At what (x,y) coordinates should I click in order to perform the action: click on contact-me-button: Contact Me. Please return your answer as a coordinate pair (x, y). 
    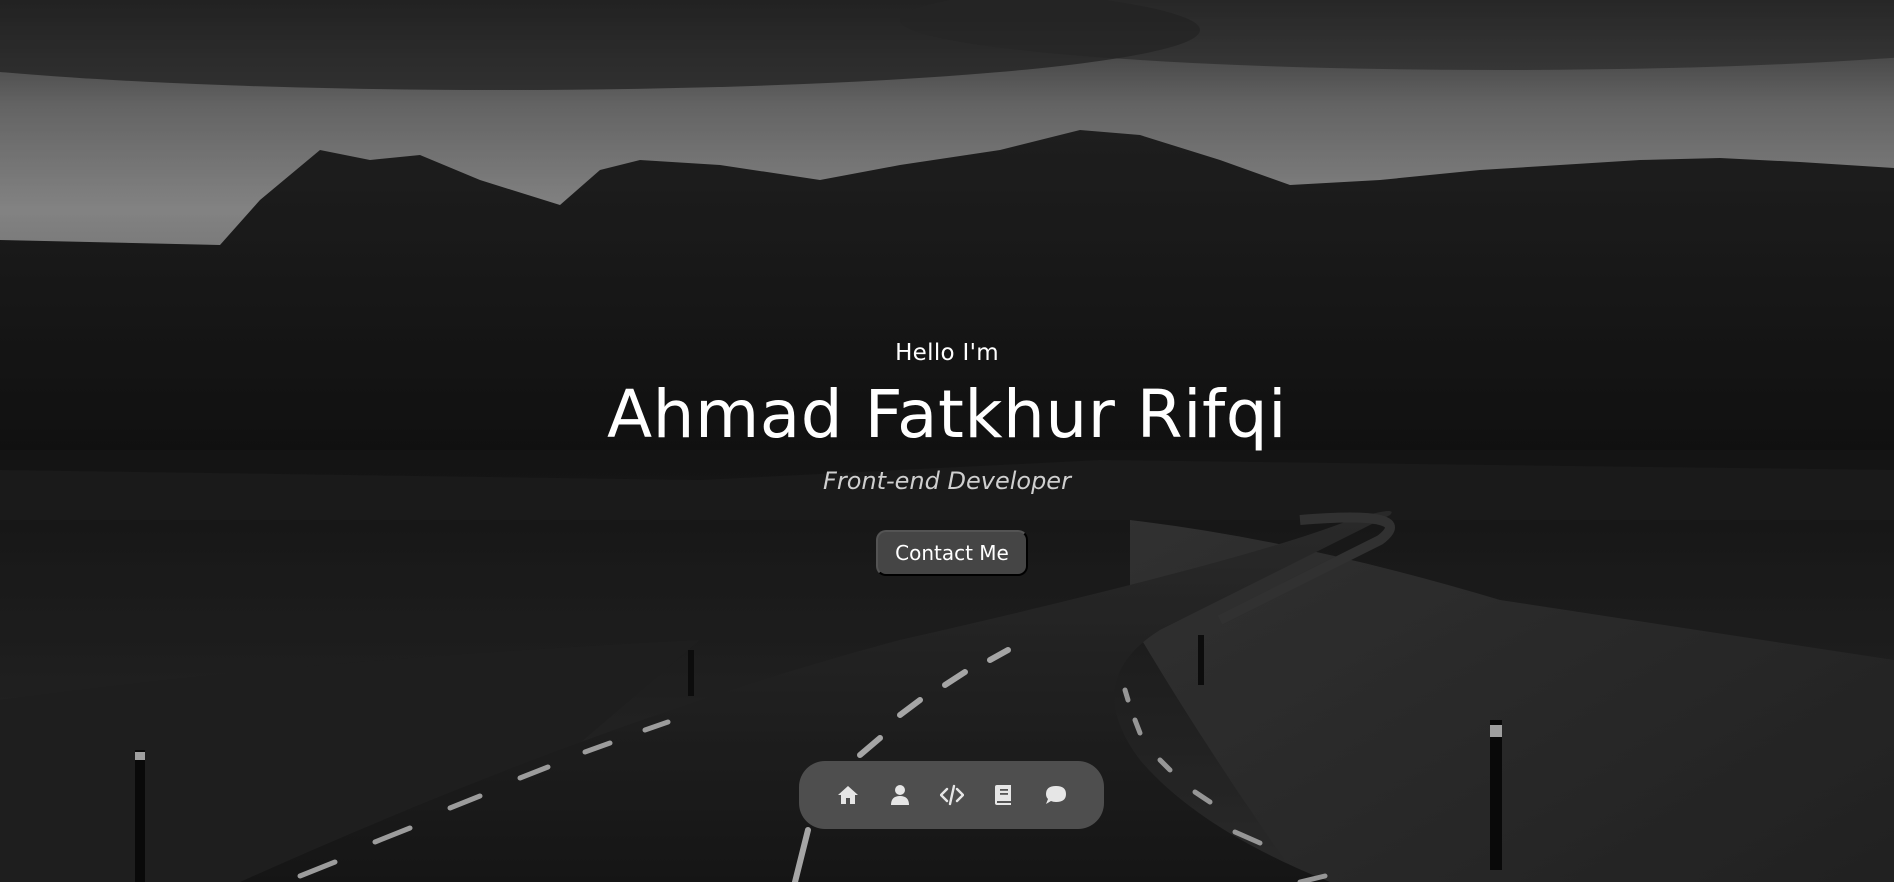
    Looking at the image, I should click on (952, 553).